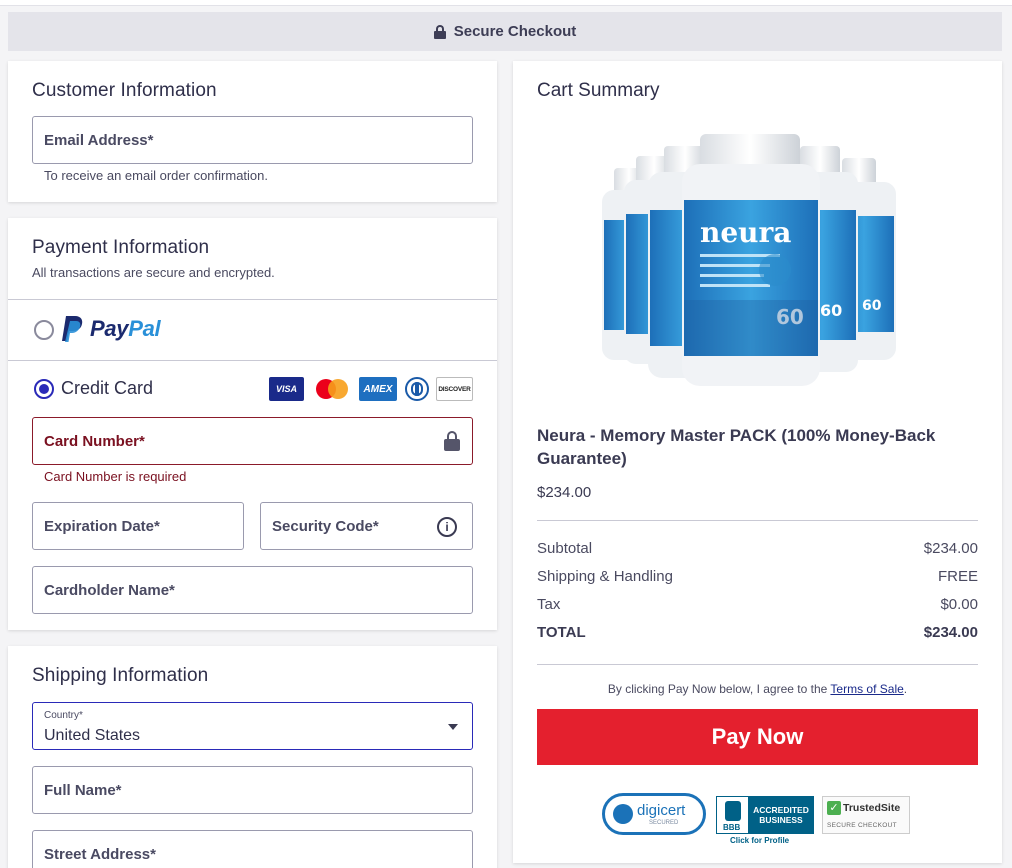 This screenshot has width=1012, height=868. I want to click on product-image: 60 60 neura 60, so click(750, 260).